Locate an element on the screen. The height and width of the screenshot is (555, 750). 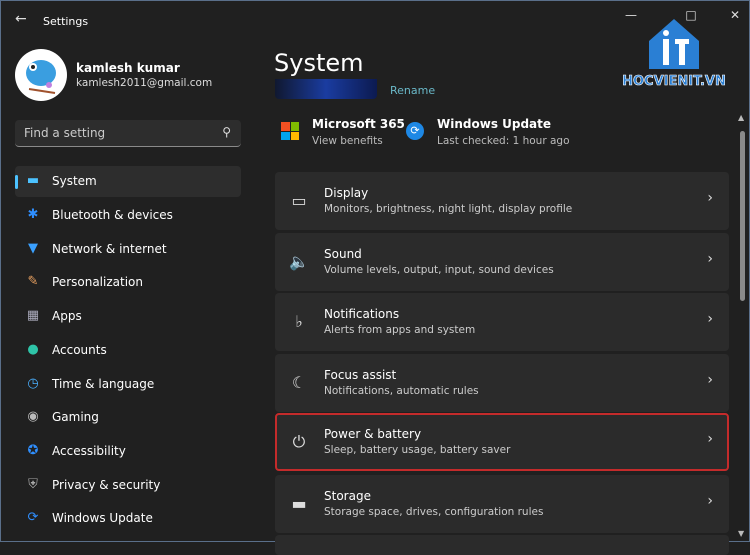
sidebar-item-apps: ▦ Apps is located at coordinates (128, 316).